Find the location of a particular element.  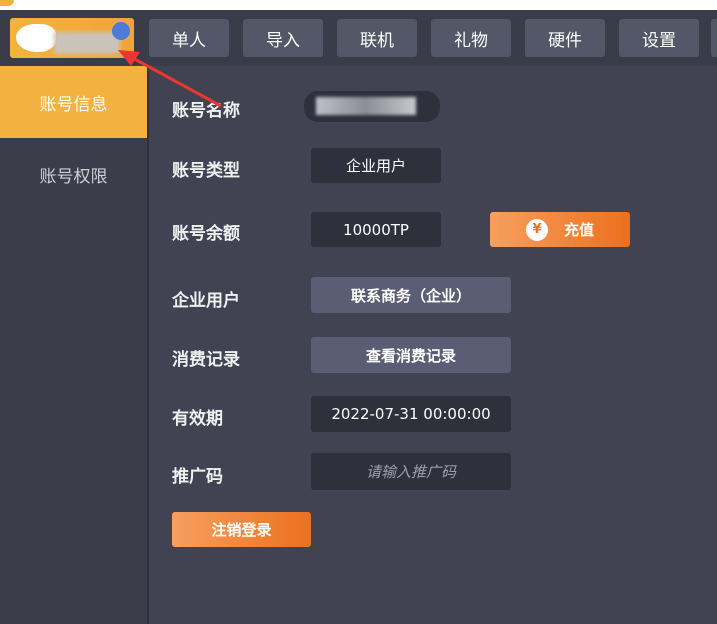

promo-code-label: 推广码 is located at coordinates (197, 477).